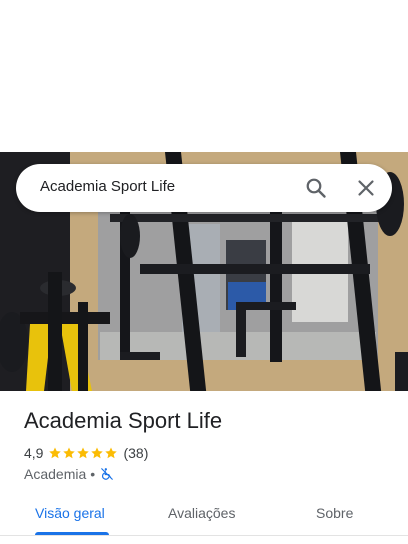 The height and width of the screenshot is (544, 408). I want to click on rating-row: 4,9 (38), so click(86, 453).